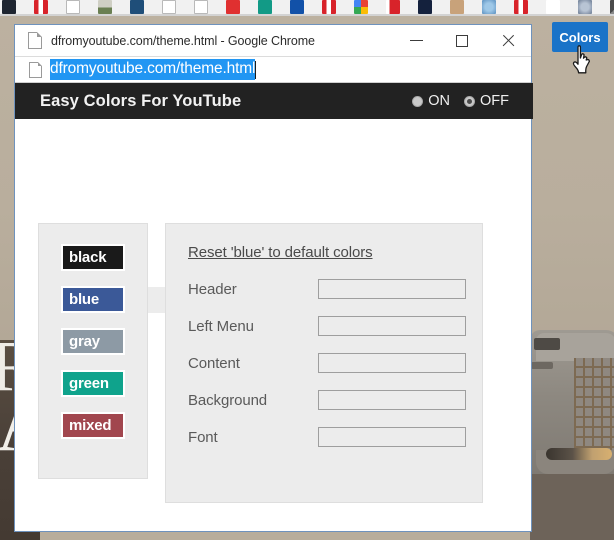 This screenshot has width=614, height=540. I want to click on bookmarks-bar-divider, so click(307, 15).